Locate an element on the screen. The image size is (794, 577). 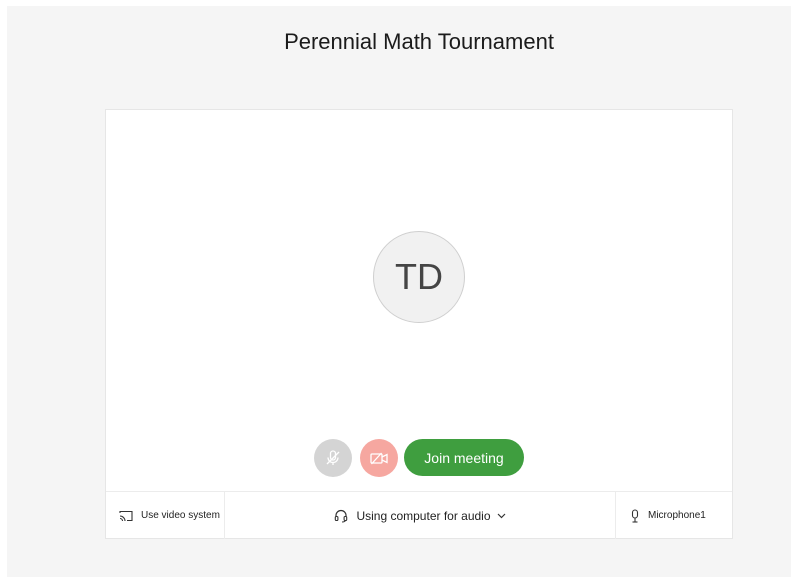
cast-icon is located at coordinates (126, 516).